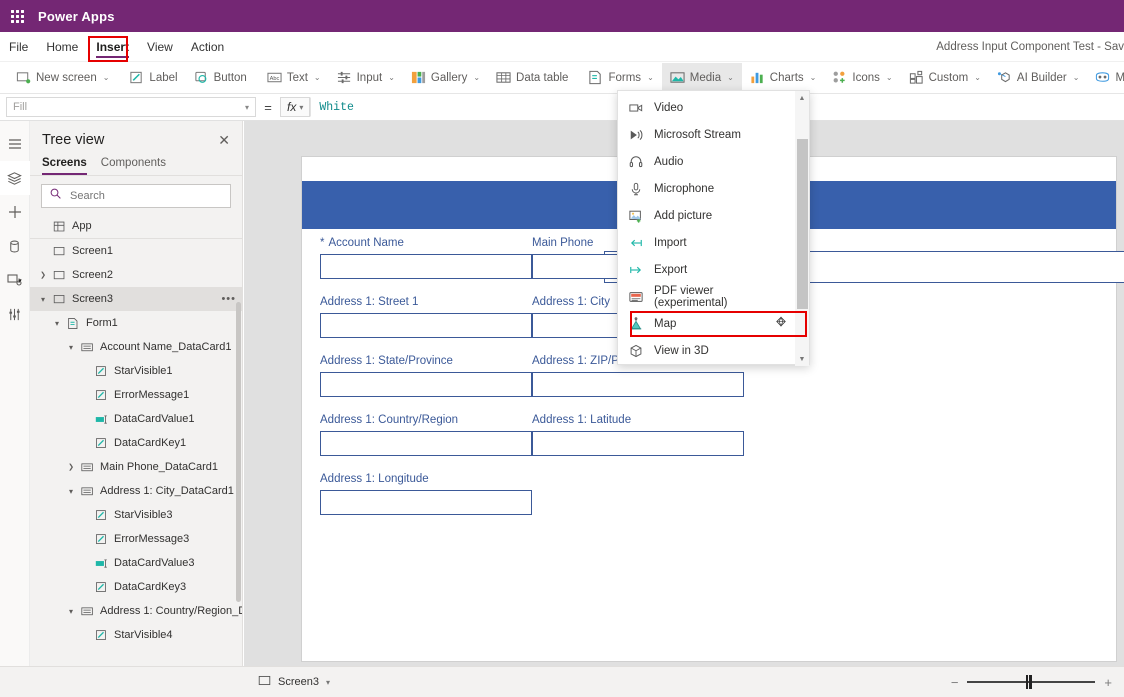  Describe the element at coordinates (707, 350) in the screenshot. I see `menu-item-view-in-3d: View in 3D` at that location.